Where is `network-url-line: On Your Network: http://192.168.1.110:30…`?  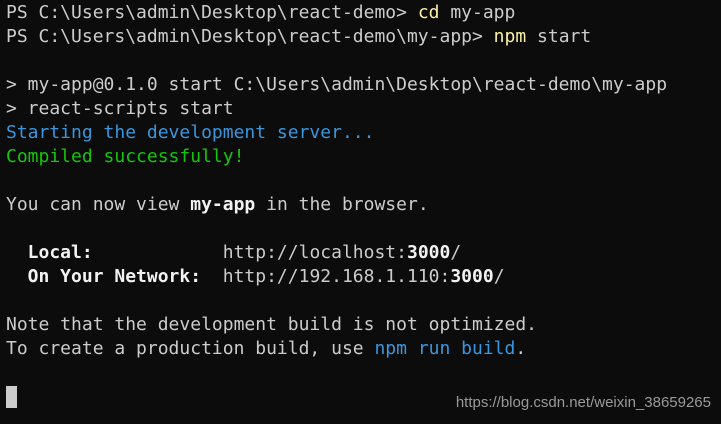
network-url-line: On Your Network: http://192.168.1.110:30… is located at coordinates (363, 277).